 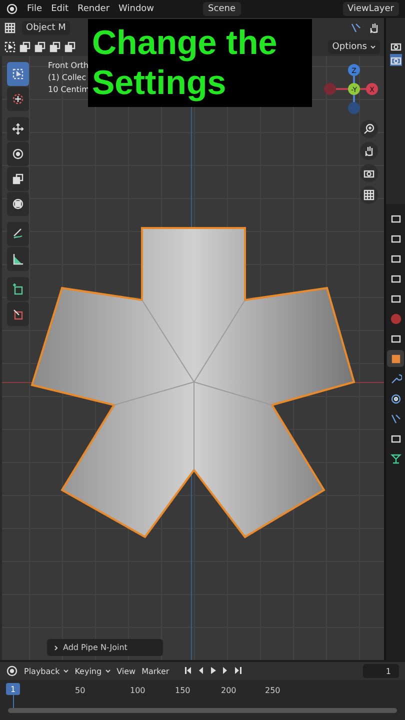 I want to click on addcube-icon, so click(x=18, y=289).